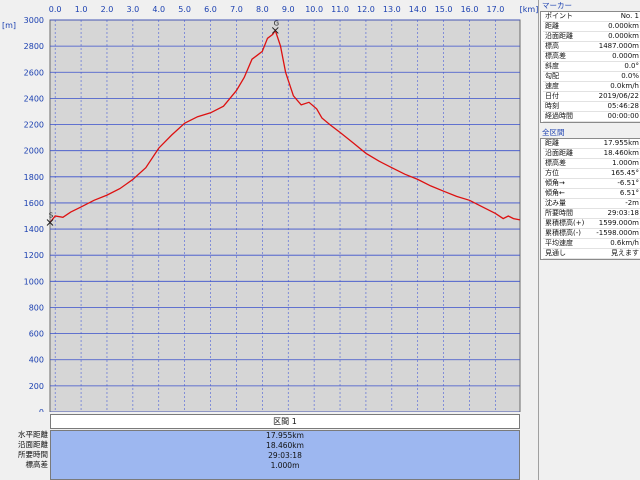 The width and height of the screenshot is (640, 480). Describe the element at coordinates (33, 434) in the screenshot. I see `horizontal-distance-label: 水平距離` at that location.